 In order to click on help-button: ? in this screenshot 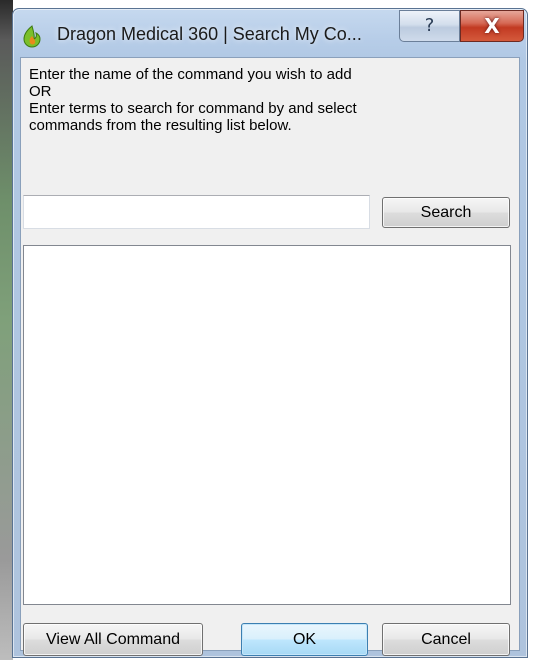, I will do `click(429, 26)`.